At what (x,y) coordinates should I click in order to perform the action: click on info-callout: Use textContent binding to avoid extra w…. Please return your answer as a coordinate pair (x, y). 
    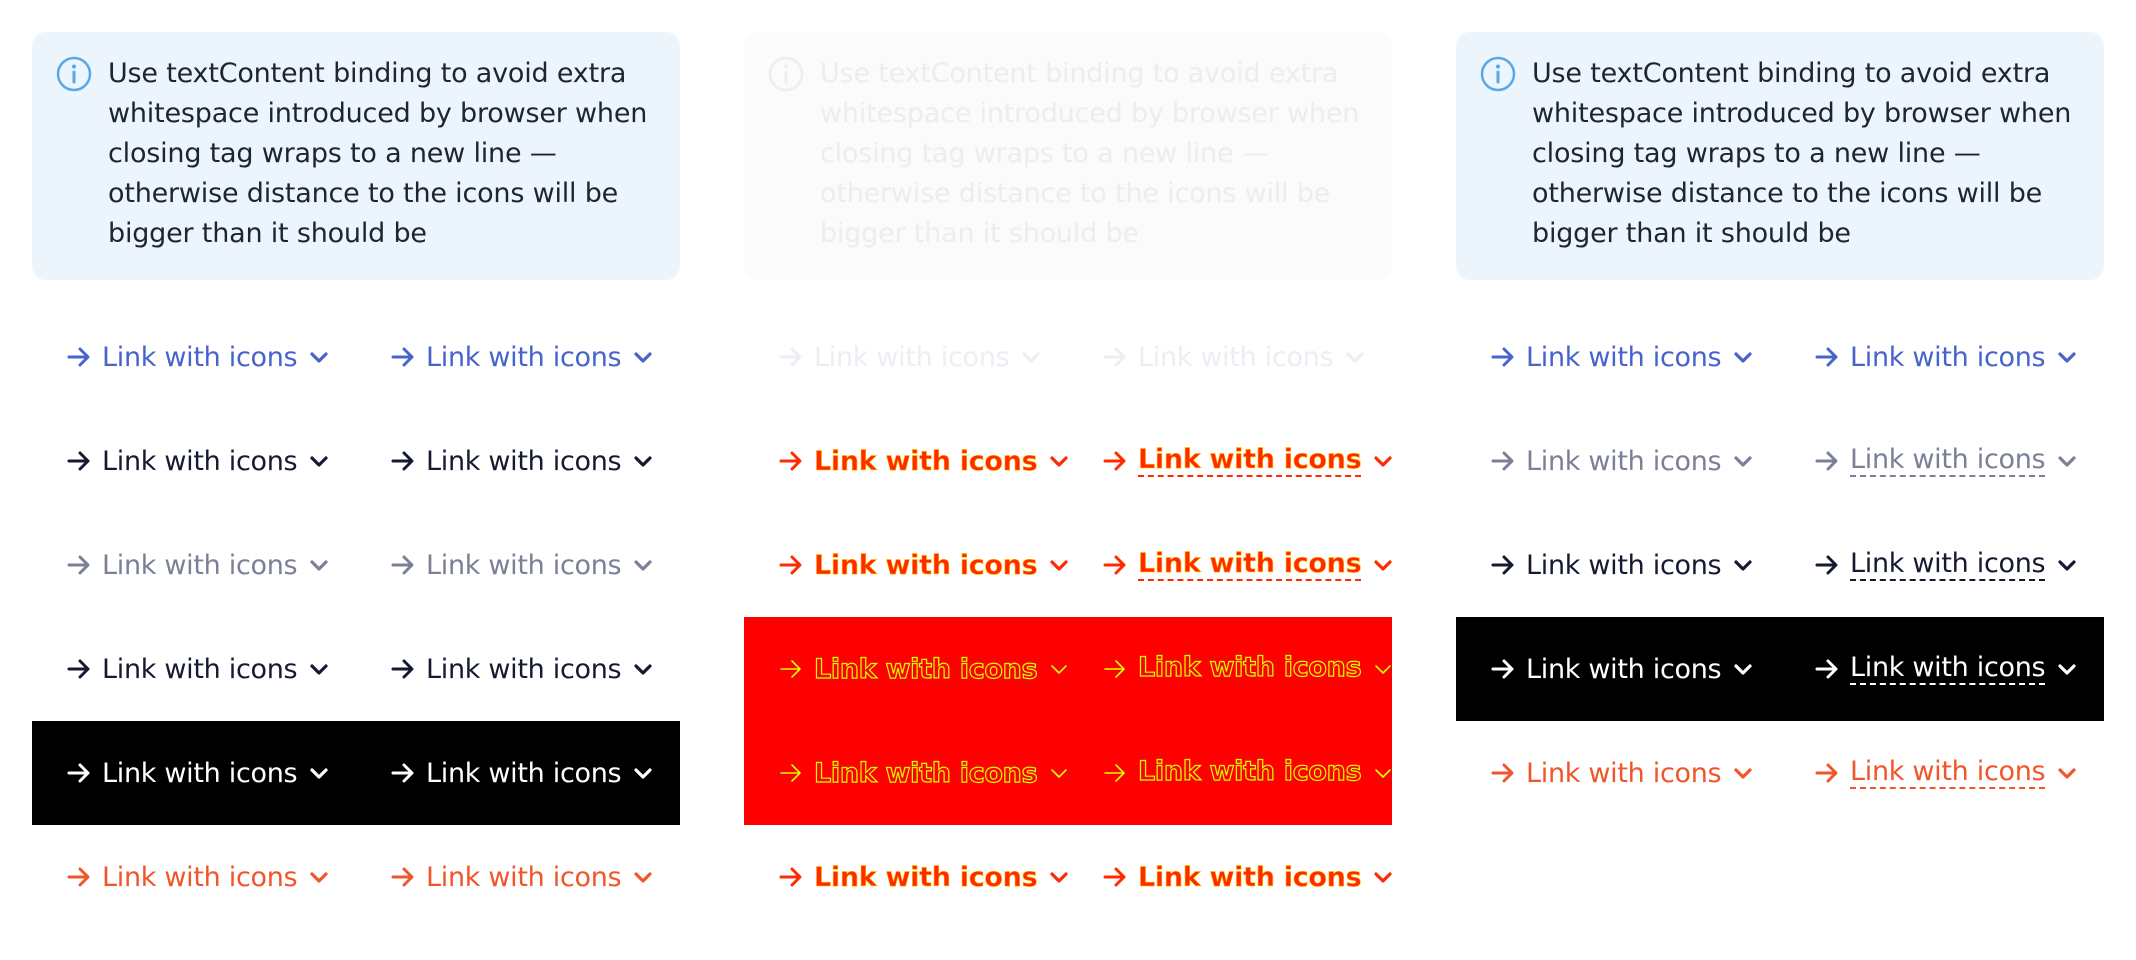
    Looking at the image, I should click on (1068, 156).